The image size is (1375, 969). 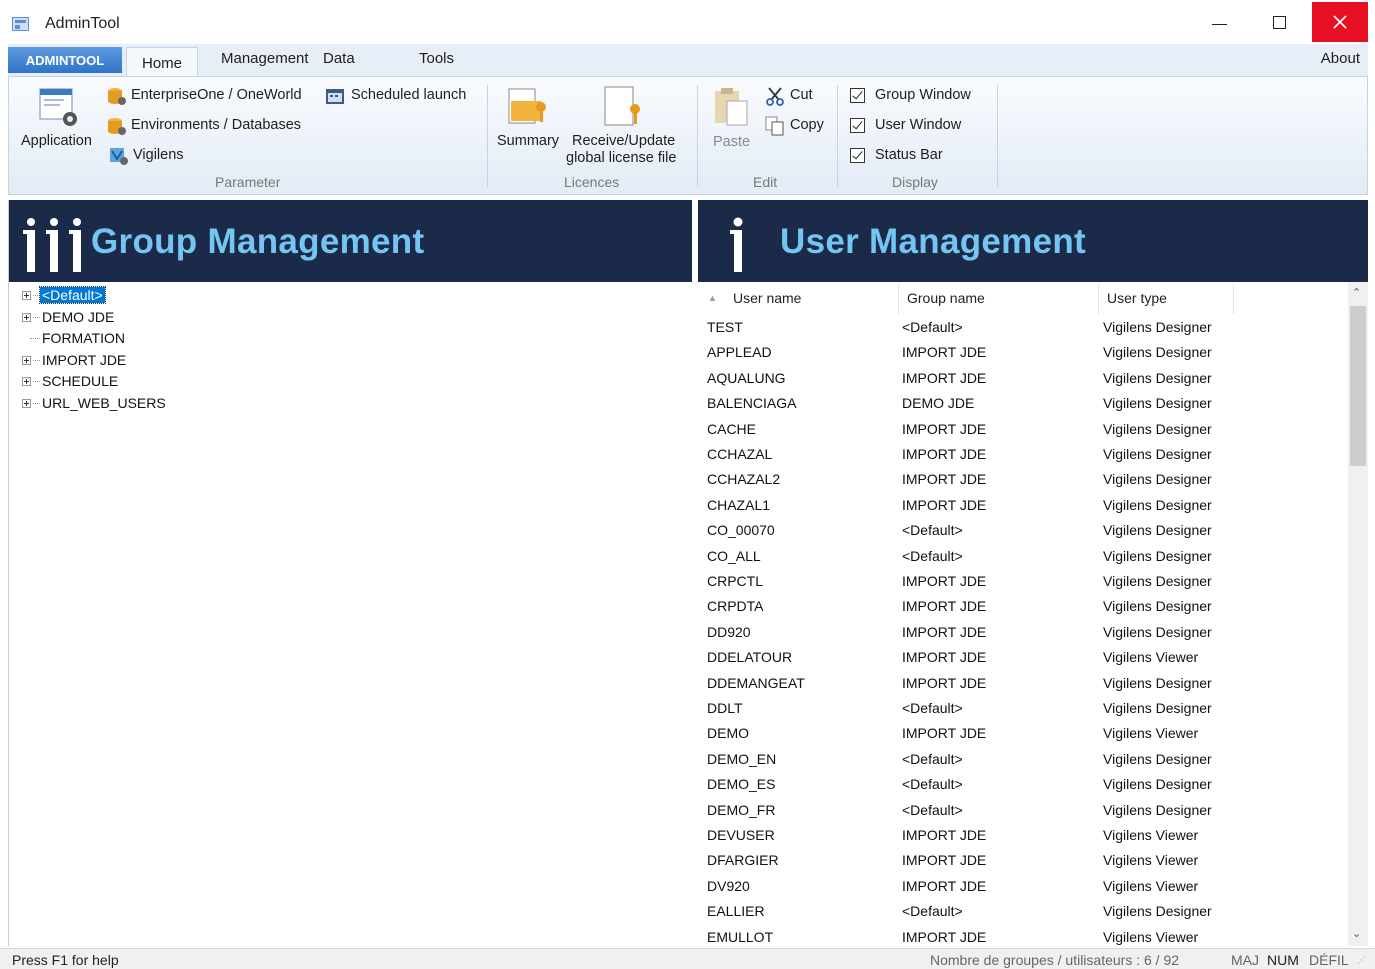 What do you see at coordinates (1020, 860) in the screenshot?
I see `table-row: DFARGIER IMPORT JDE Vigilens Viewer` at bounding box center [1020, 860].